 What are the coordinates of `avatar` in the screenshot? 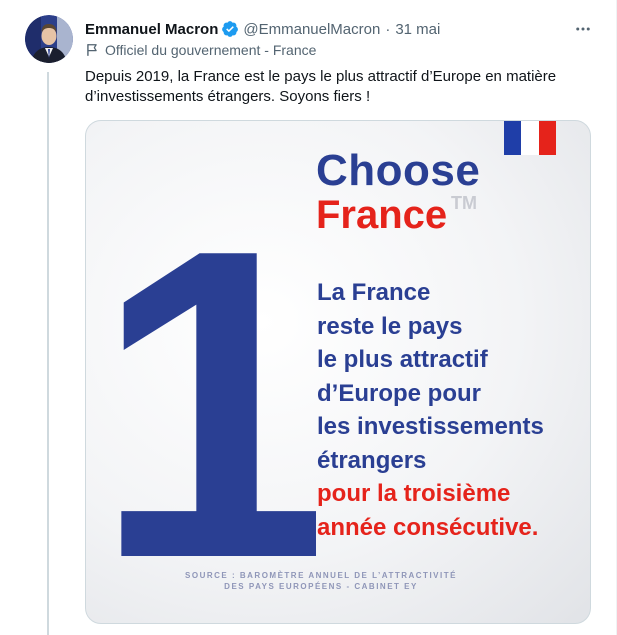 It's located at (49, 39).